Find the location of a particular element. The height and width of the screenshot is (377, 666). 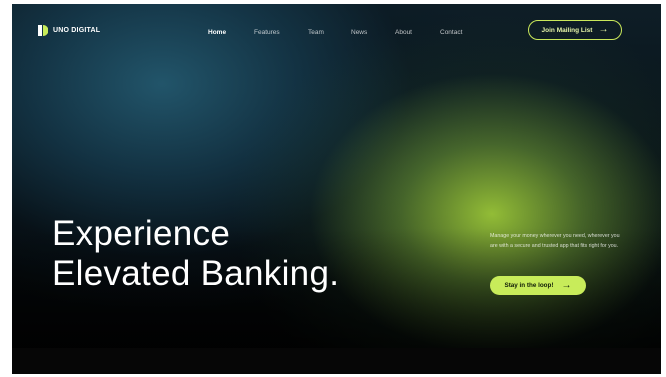

join-mailing-list-label: Join Mailing List is located at coordinates (567, 30).